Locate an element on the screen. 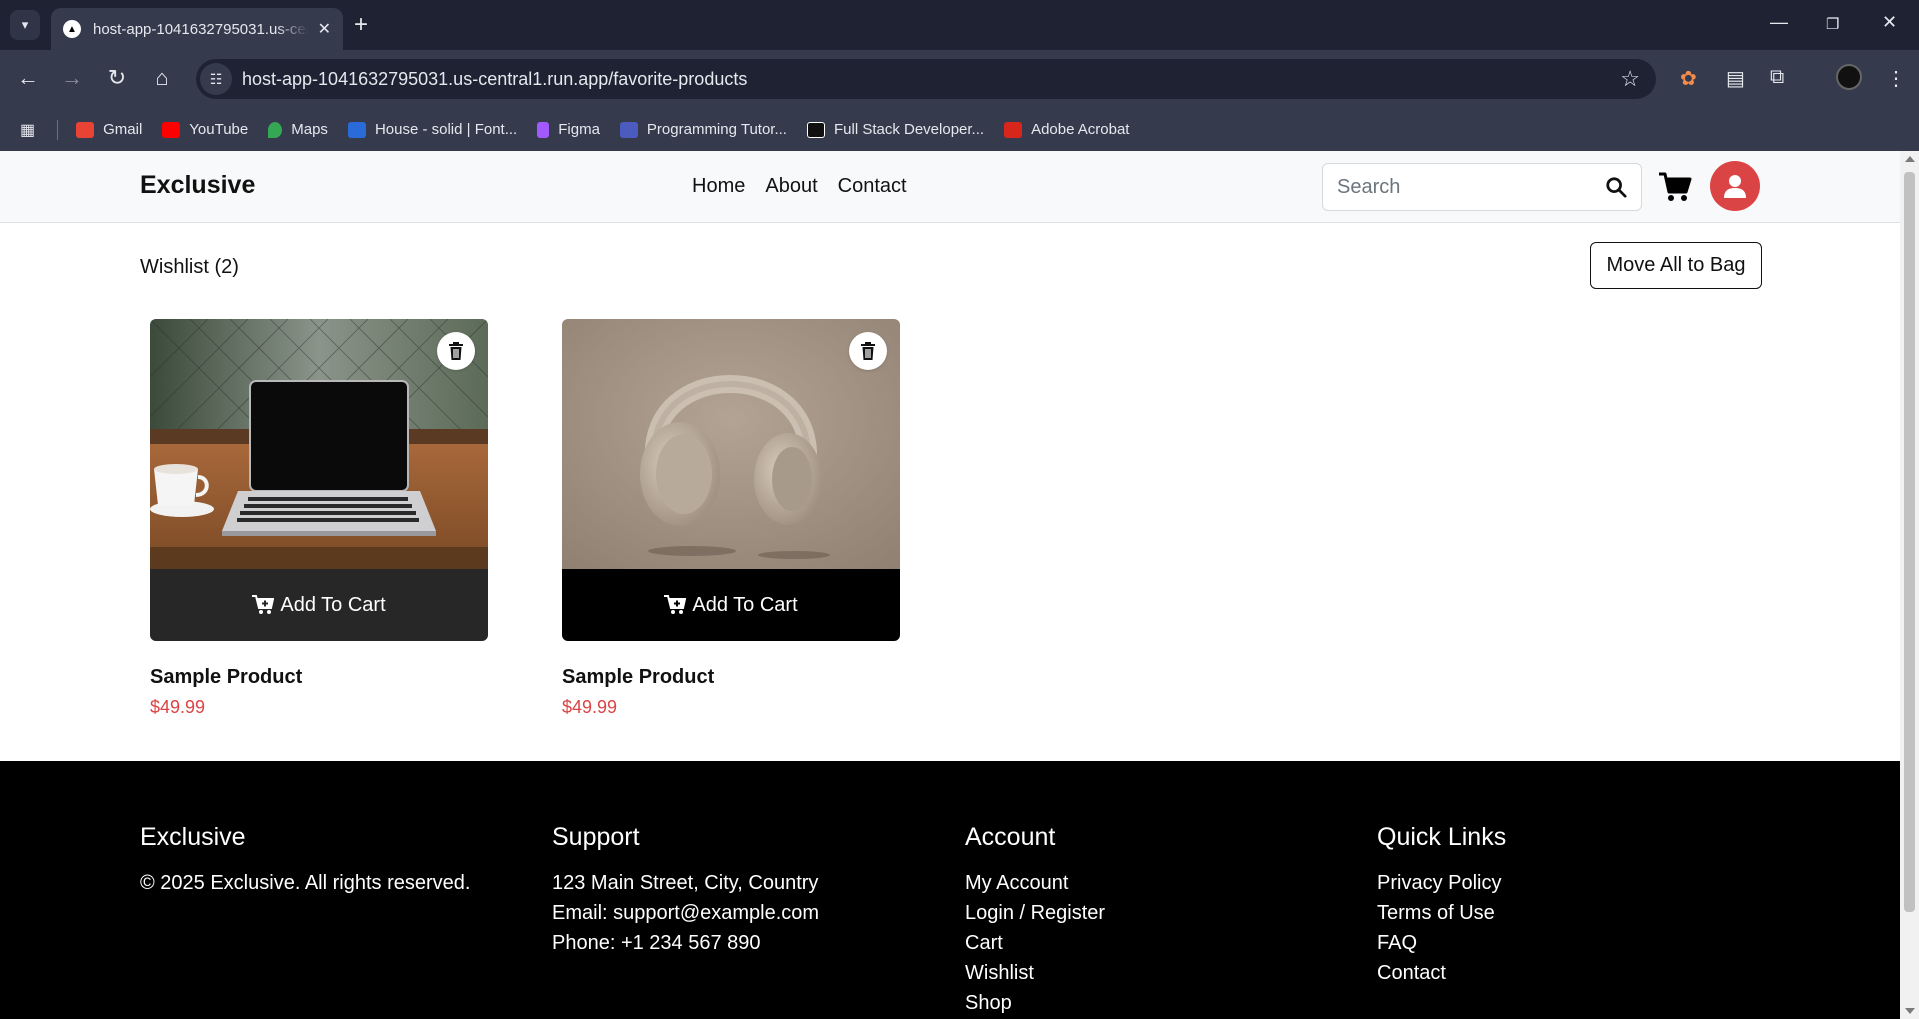 The height and width of the screenshot is (1019, 1919). tab-search-icon: ▾ is located at coordinates (25, 25).